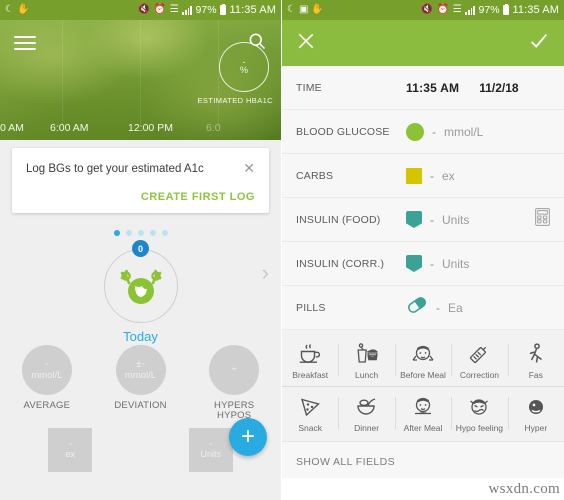  Describe the element at coordinates (366, 360) in the screenshot. I see `tag-lunch: Lunch` at that location.